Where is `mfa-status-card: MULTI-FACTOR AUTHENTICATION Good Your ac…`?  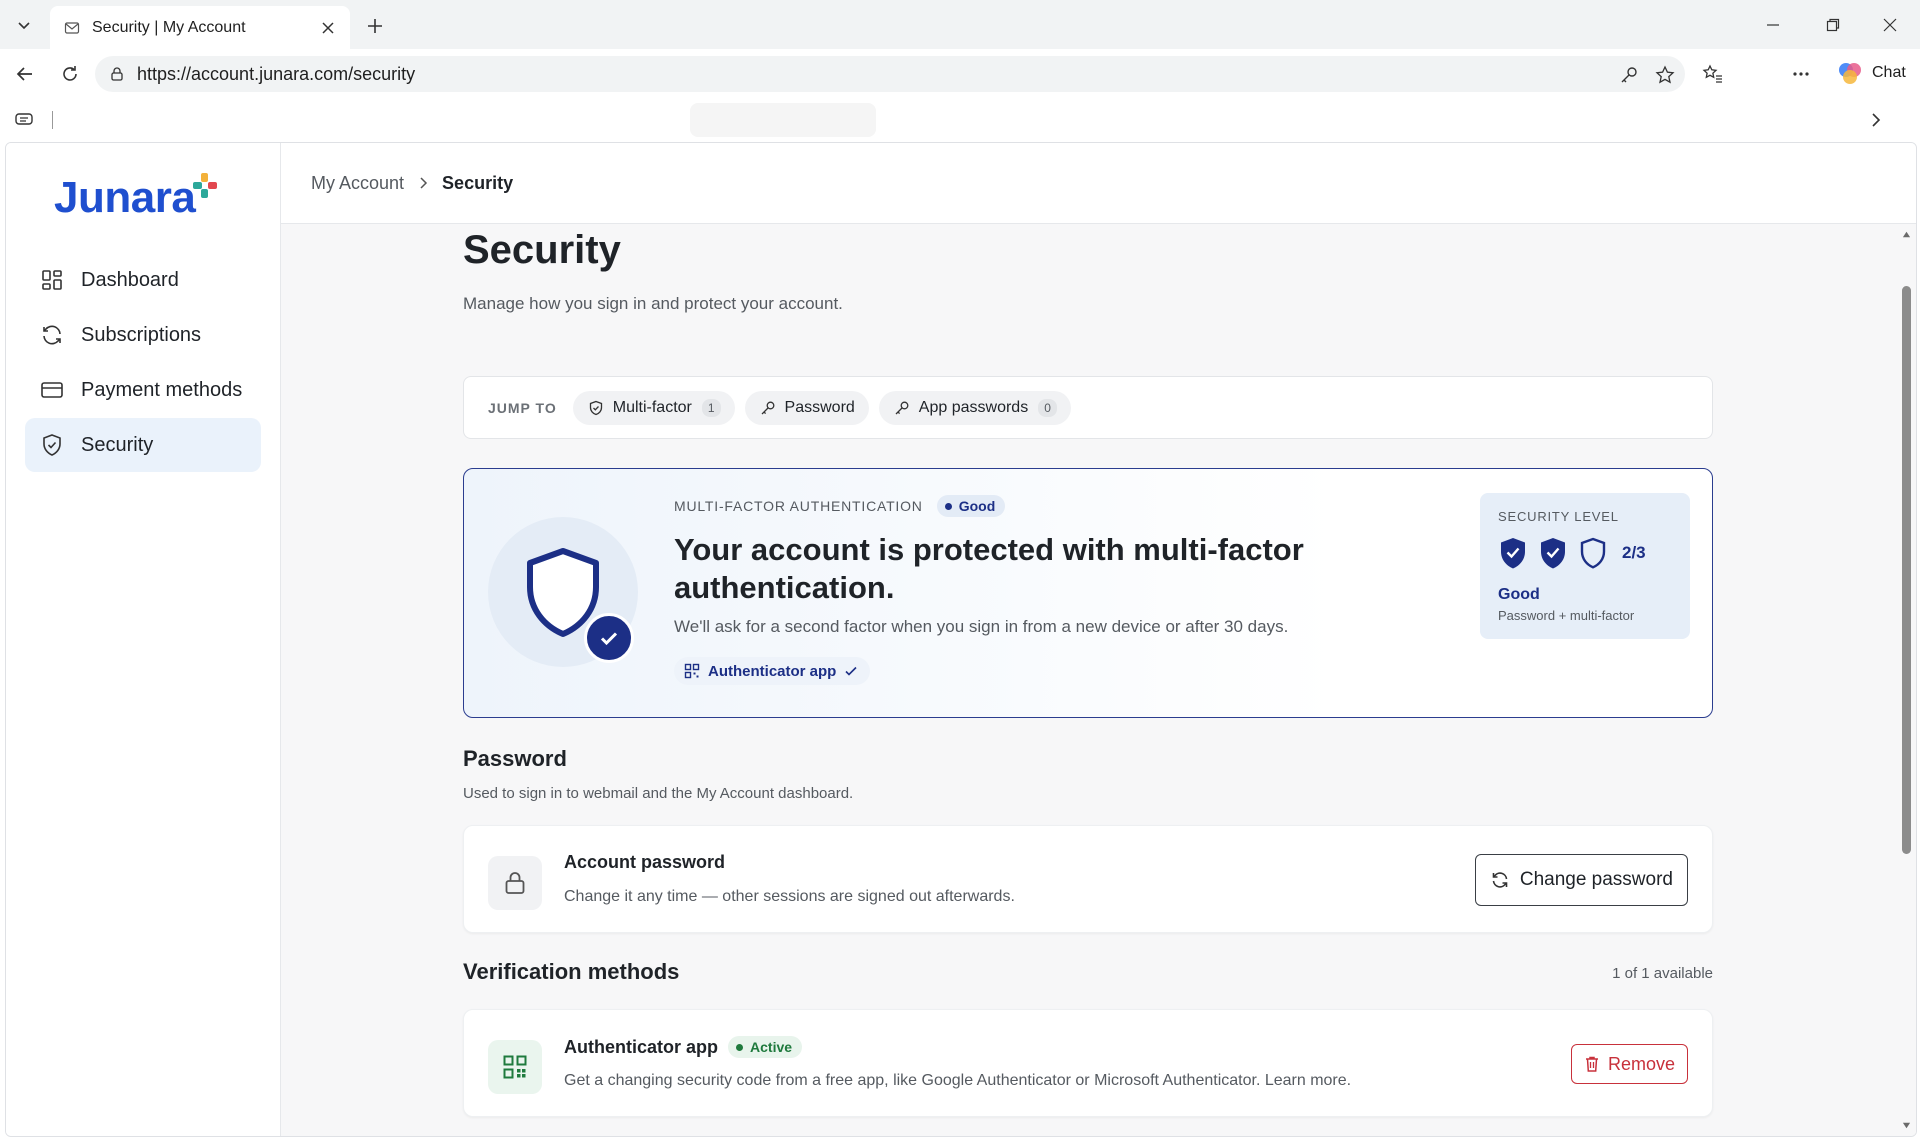
mfa-status-card: MULTI-FACTOR AUTHENTICATION Good Your ac… is located at coordinates (1088, 593).